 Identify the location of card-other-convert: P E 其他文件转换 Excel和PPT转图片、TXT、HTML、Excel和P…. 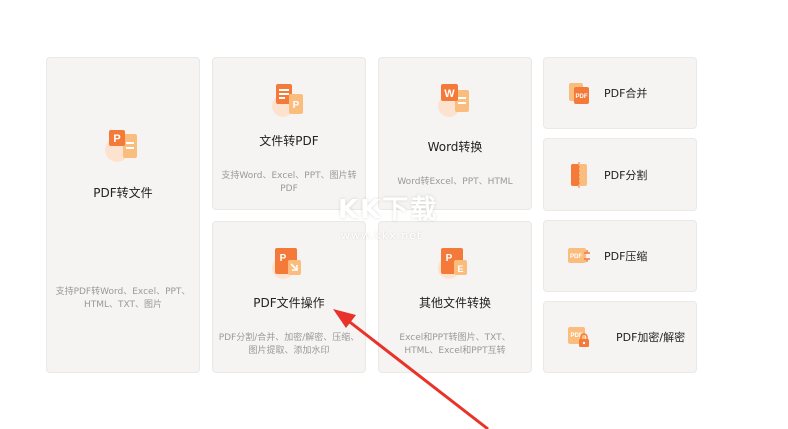
(455, 297).